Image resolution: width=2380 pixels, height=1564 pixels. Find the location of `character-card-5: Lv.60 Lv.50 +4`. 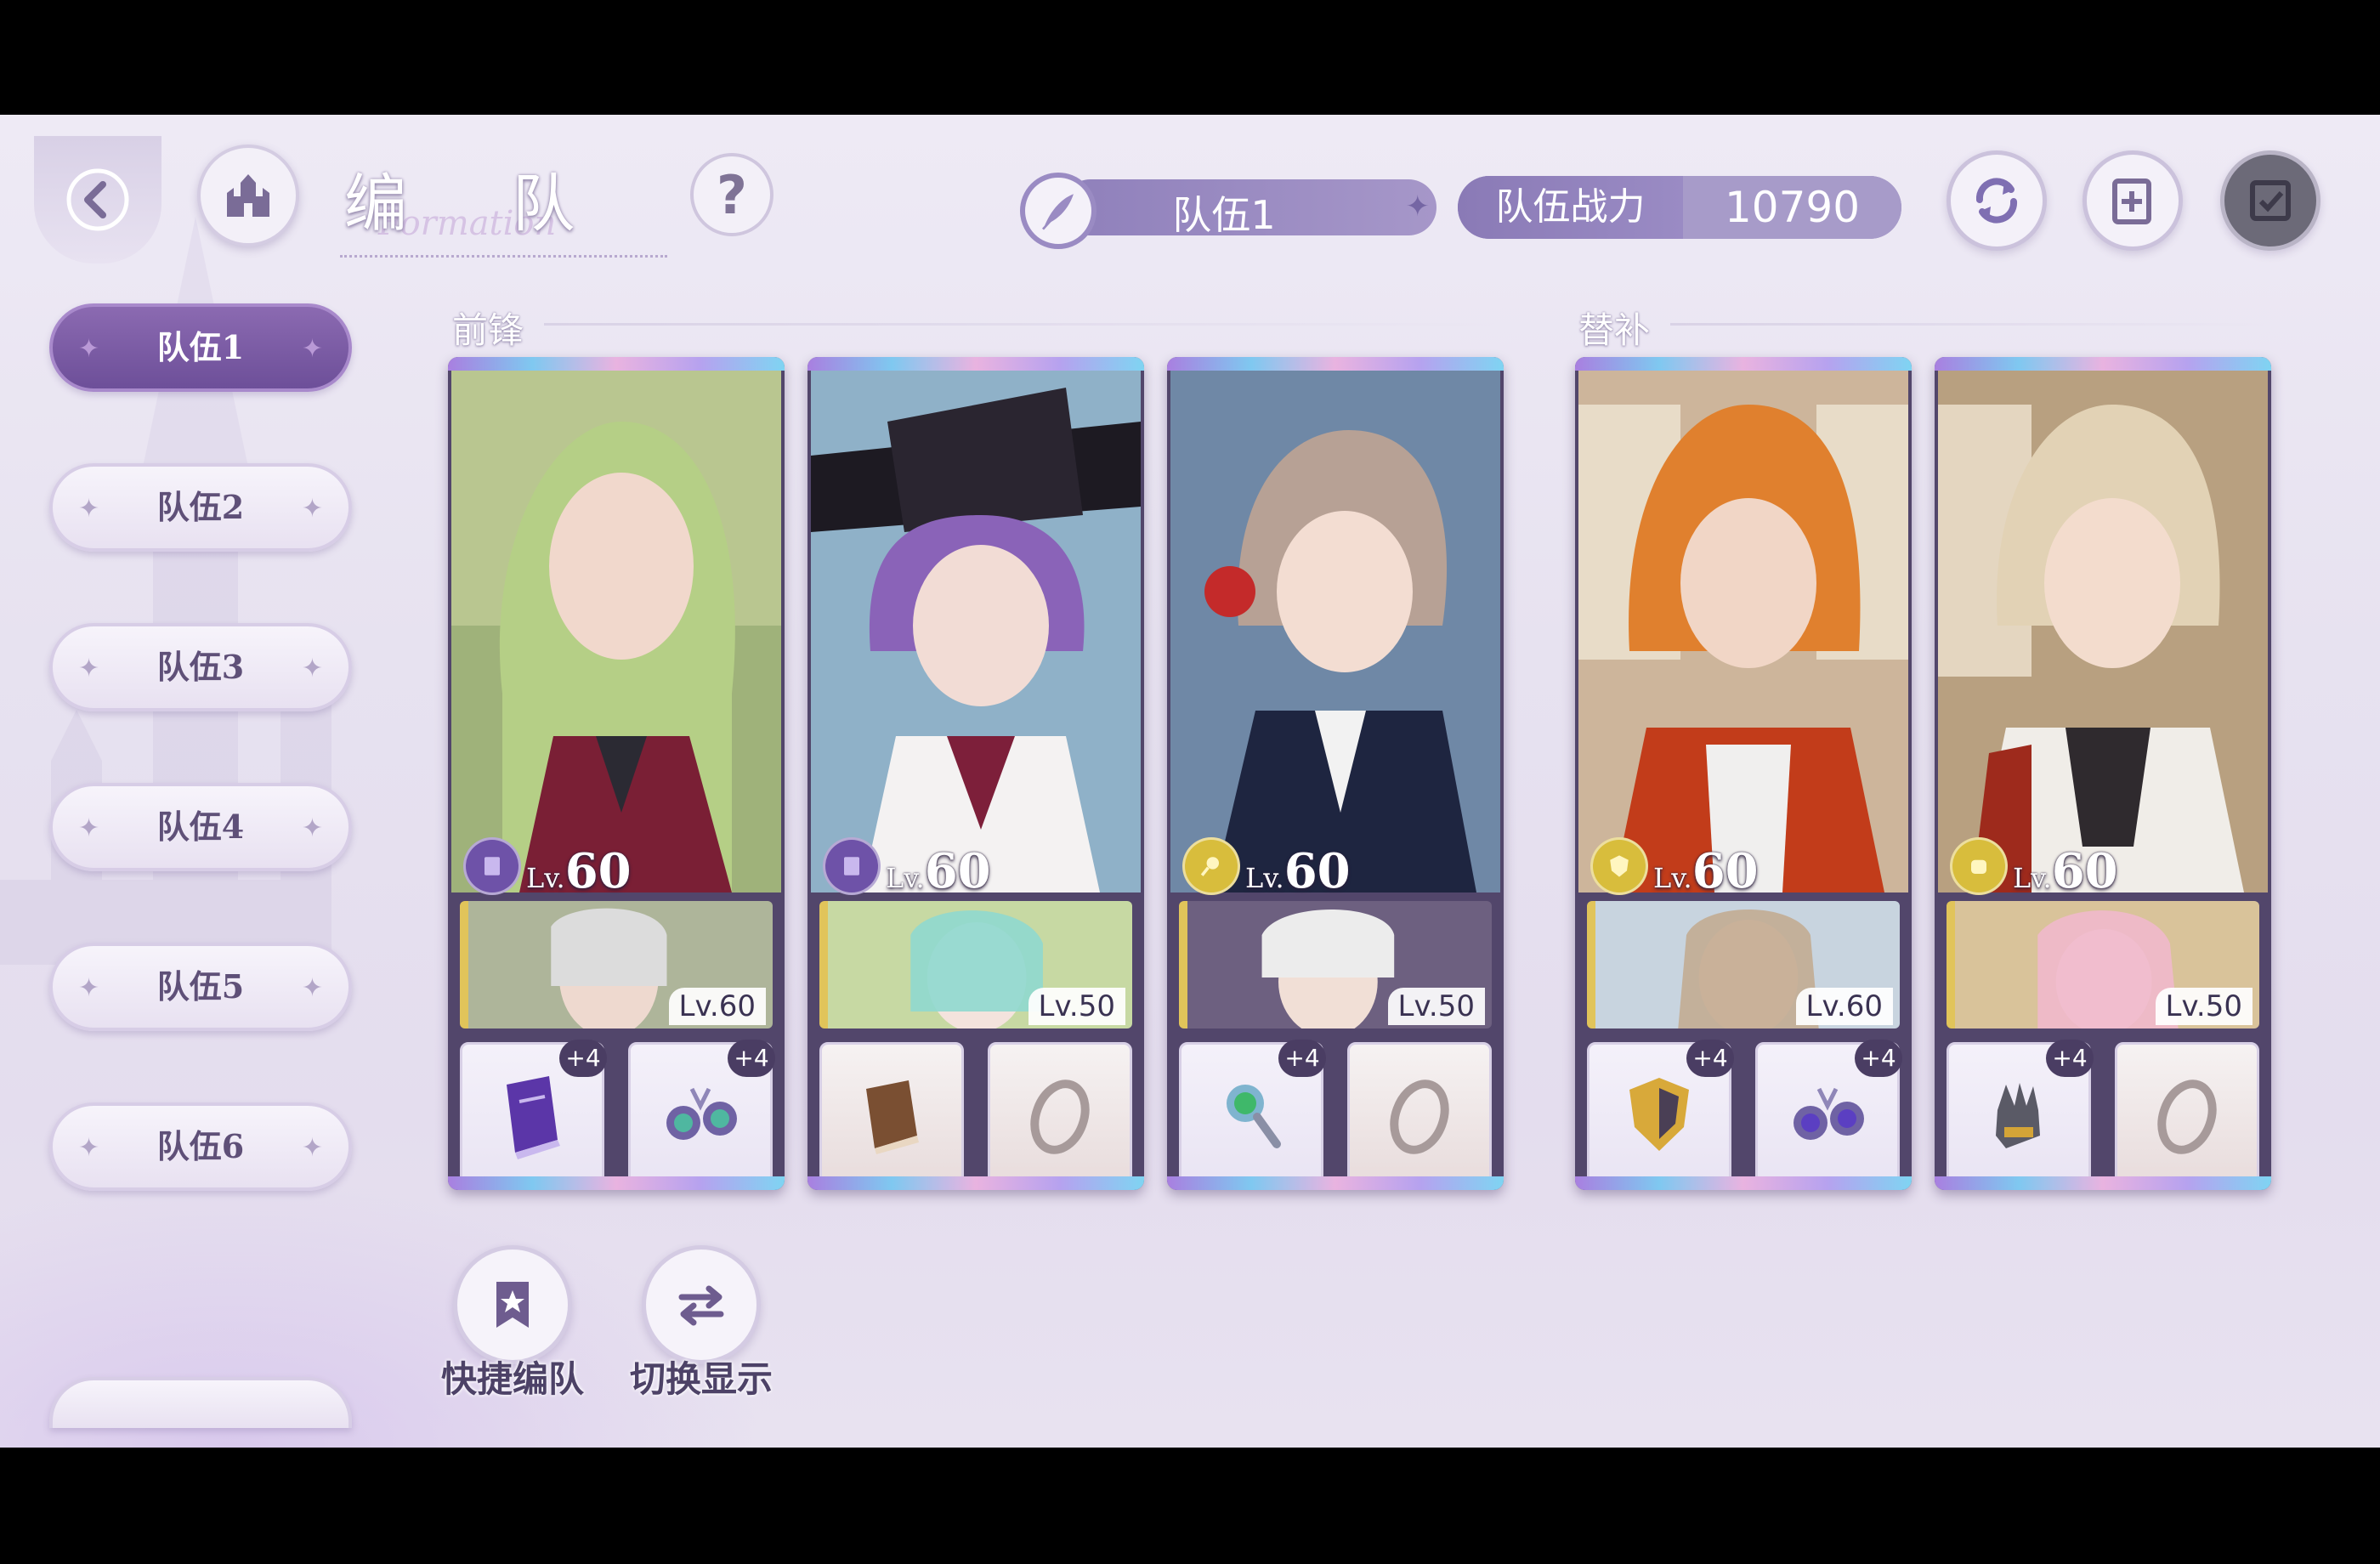

character-card-5: Lv.60 Lv.50 +4 is located at coordinates (2103, 773).